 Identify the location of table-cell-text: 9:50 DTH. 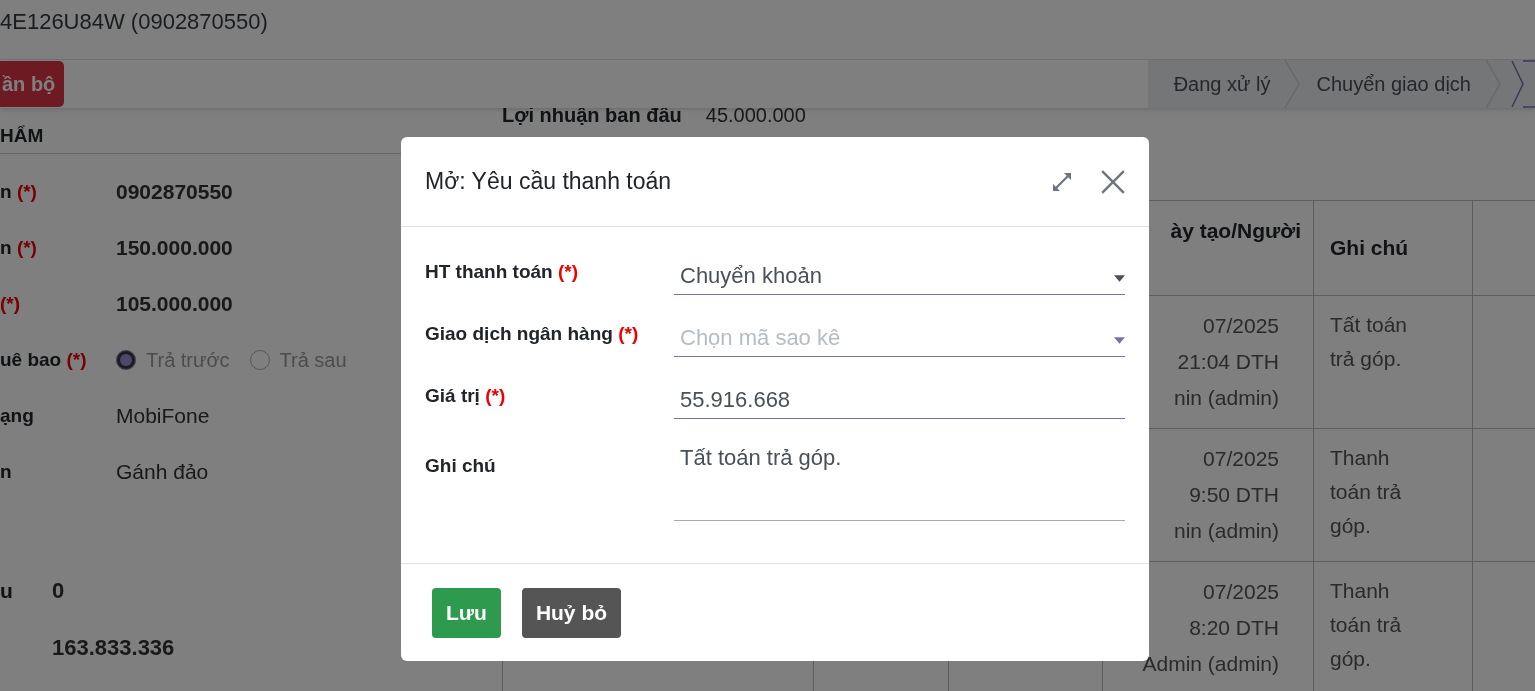
(1234, 495).